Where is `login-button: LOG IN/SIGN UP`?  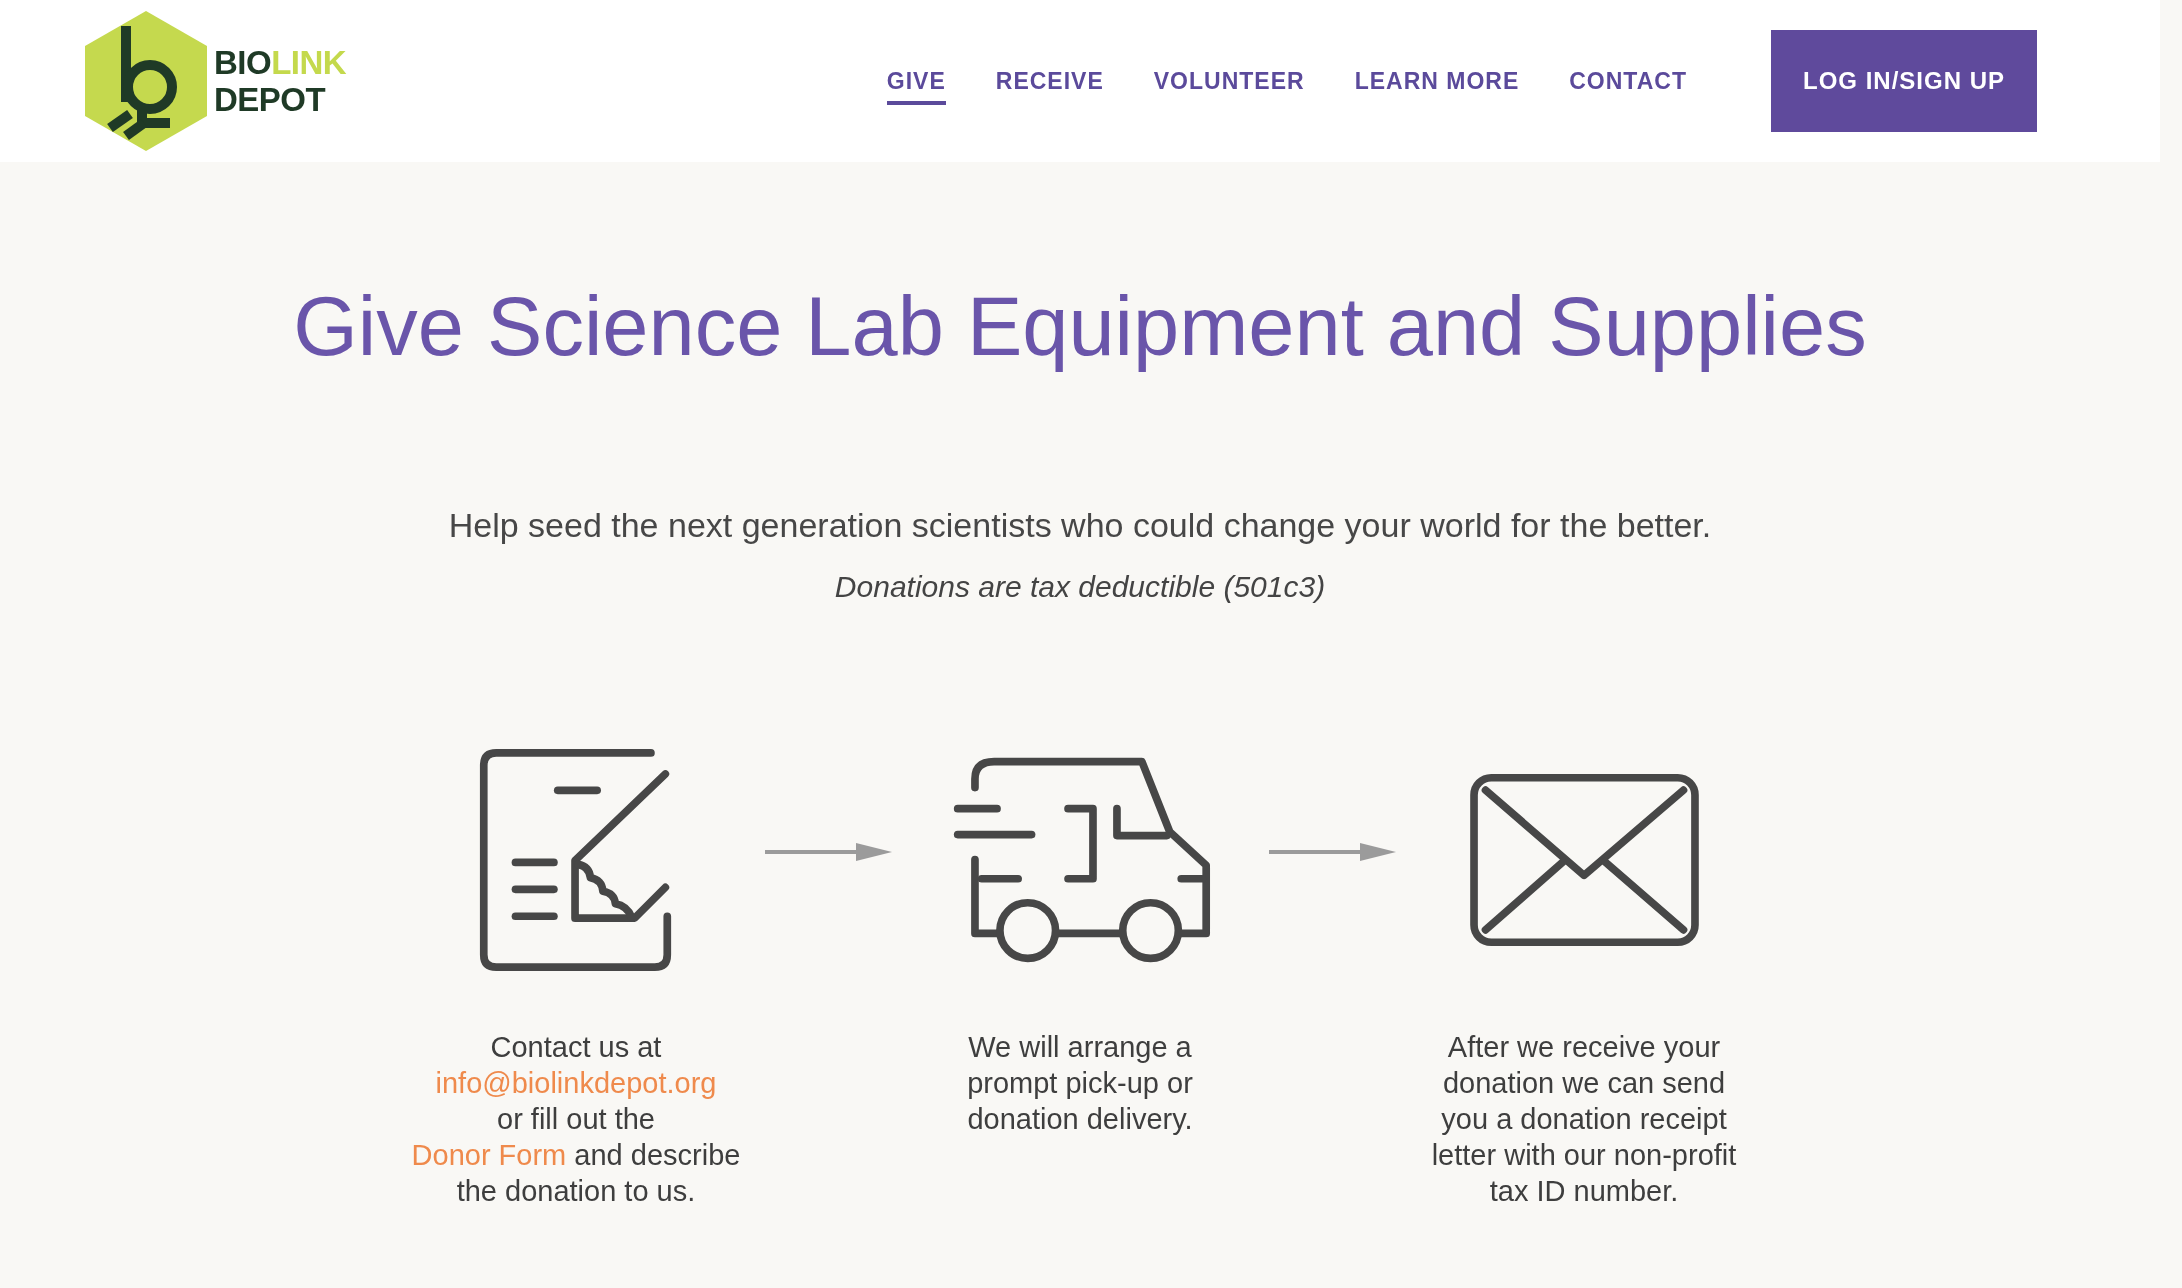
login-button: LOG IN/SIGN UP is located at coordinates (1904, 81).